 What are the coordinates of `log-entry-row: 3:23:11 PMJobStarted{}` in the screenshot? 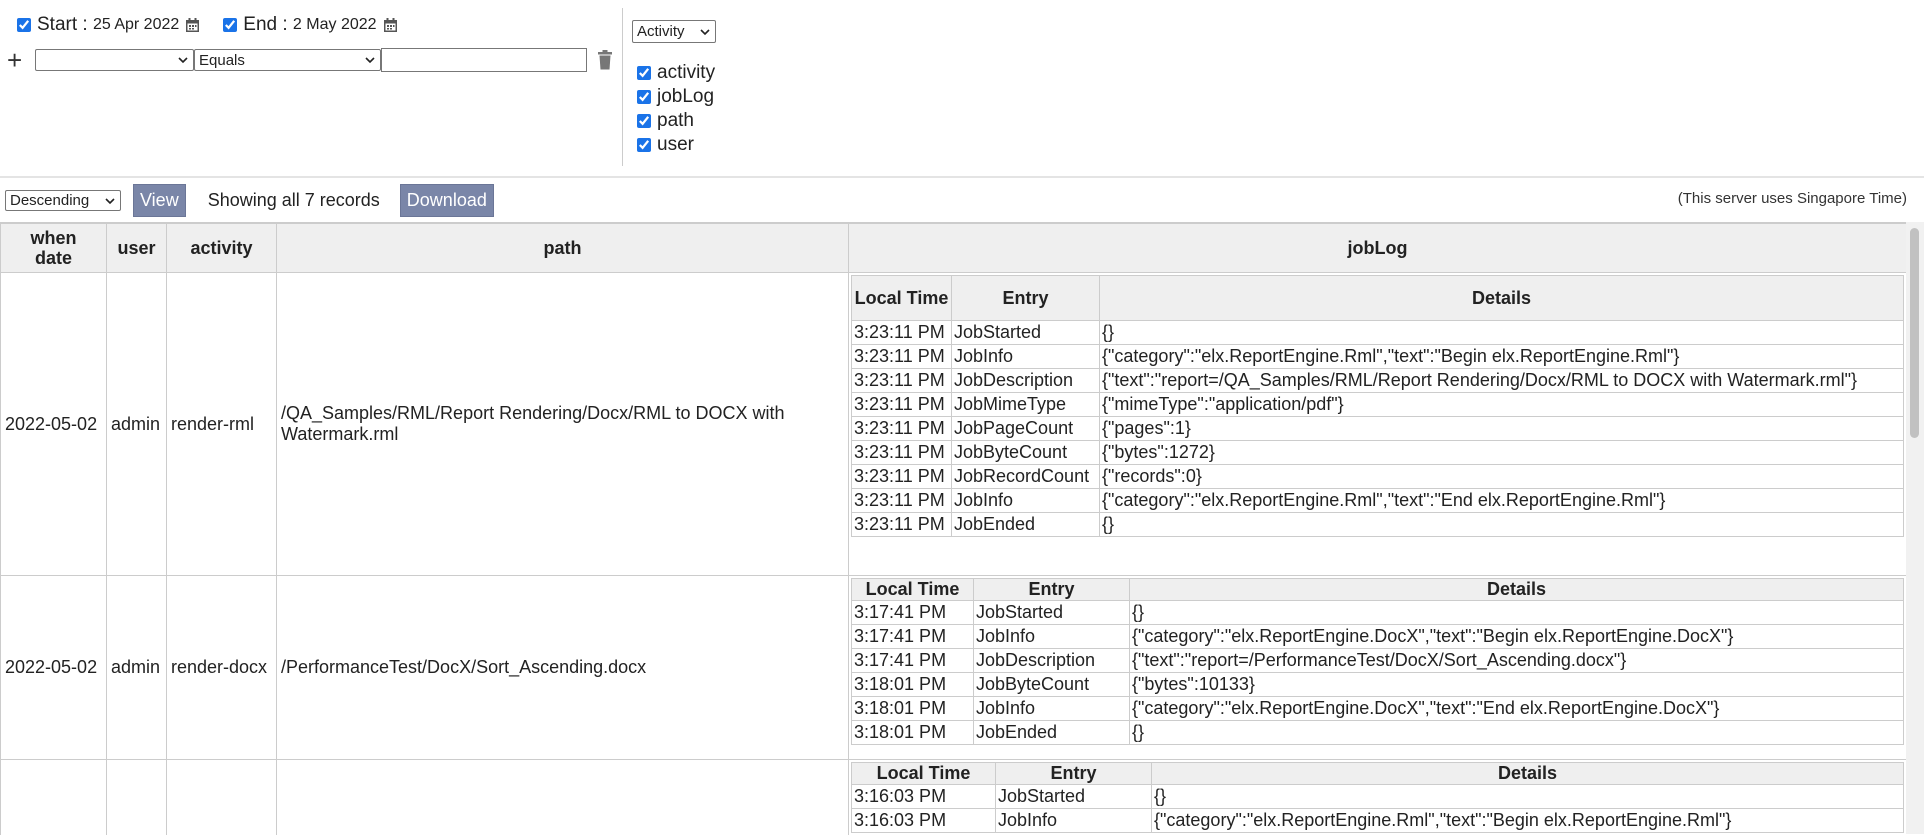 It's located at (1378, 333).